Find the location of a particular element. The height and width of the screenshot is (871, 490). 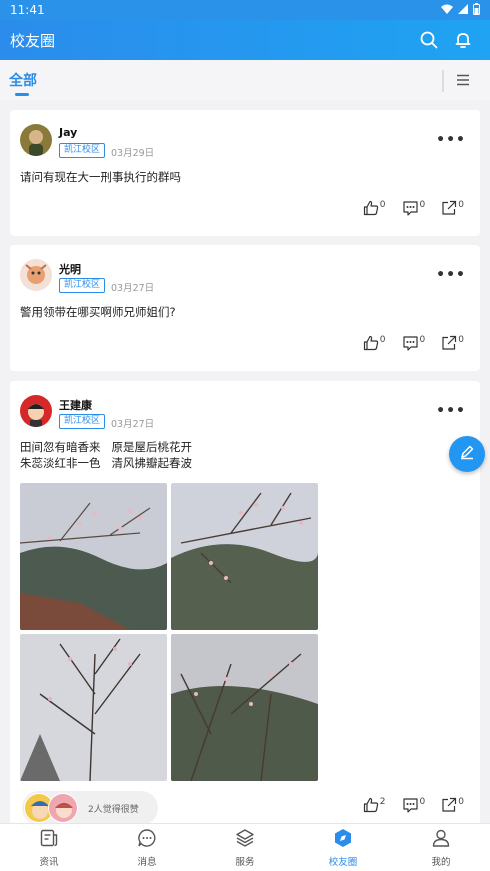

wifi-icon is located at coordinates (447, 10).